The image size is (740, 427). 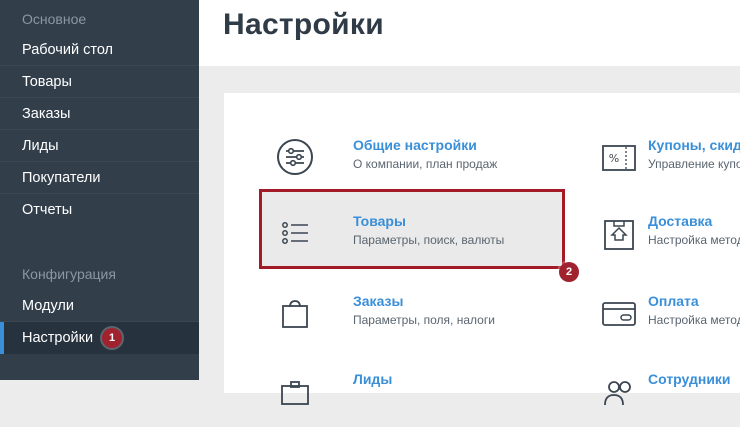 What do you see at coordinates (47, 82) in the screenshot?
I see `sidebar-item-label: Товары` at bounding box center [47, 82].